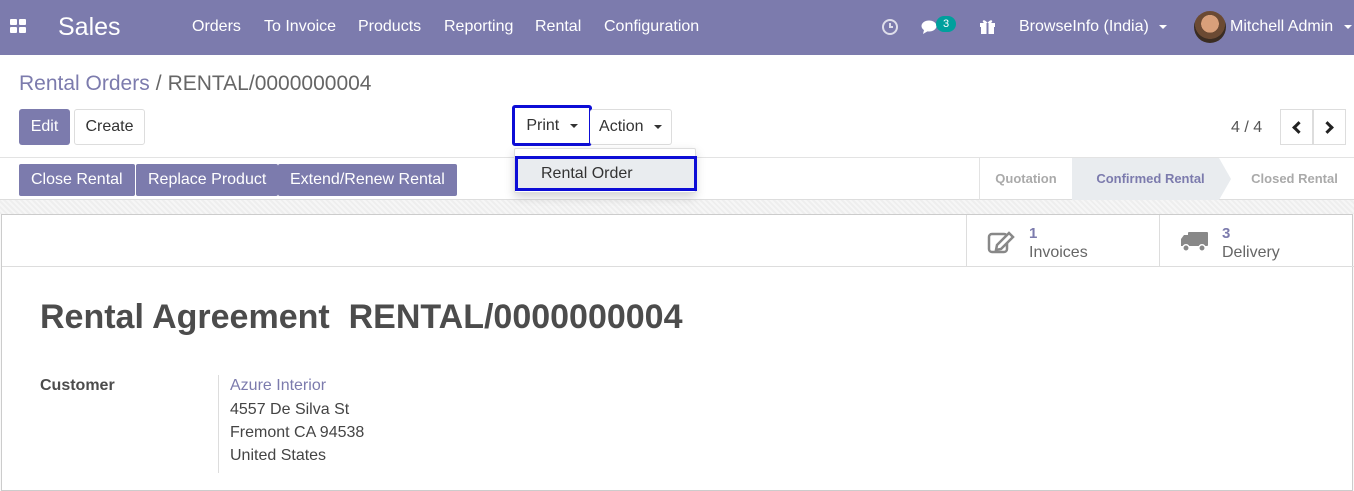 This screenshot has width=1354, height=491. What do you see at coordinates (890, 27) in the screenshot?
I see `activity-clock-icon` at bounding box center [890, 27].